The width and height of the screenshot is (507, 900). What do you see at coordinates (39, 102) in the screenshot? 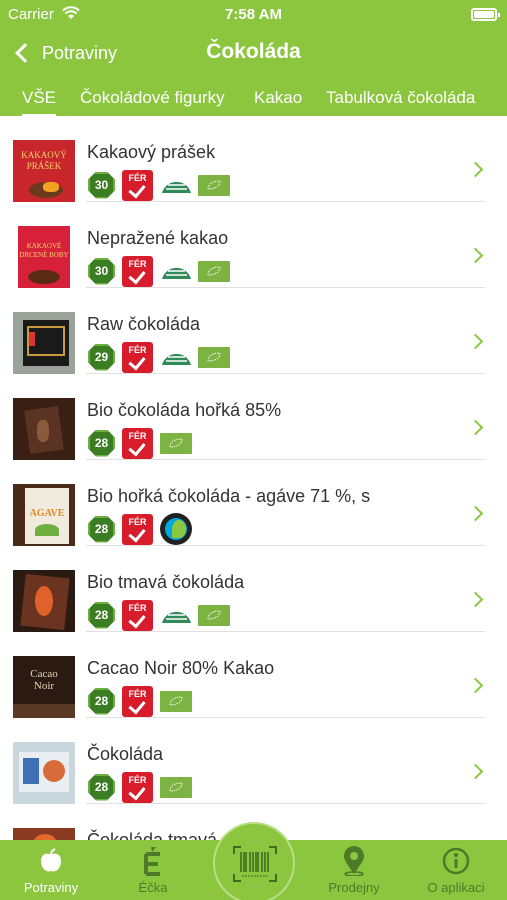
I see `tab-vse: VŠE` at bounding box center [39, 102].